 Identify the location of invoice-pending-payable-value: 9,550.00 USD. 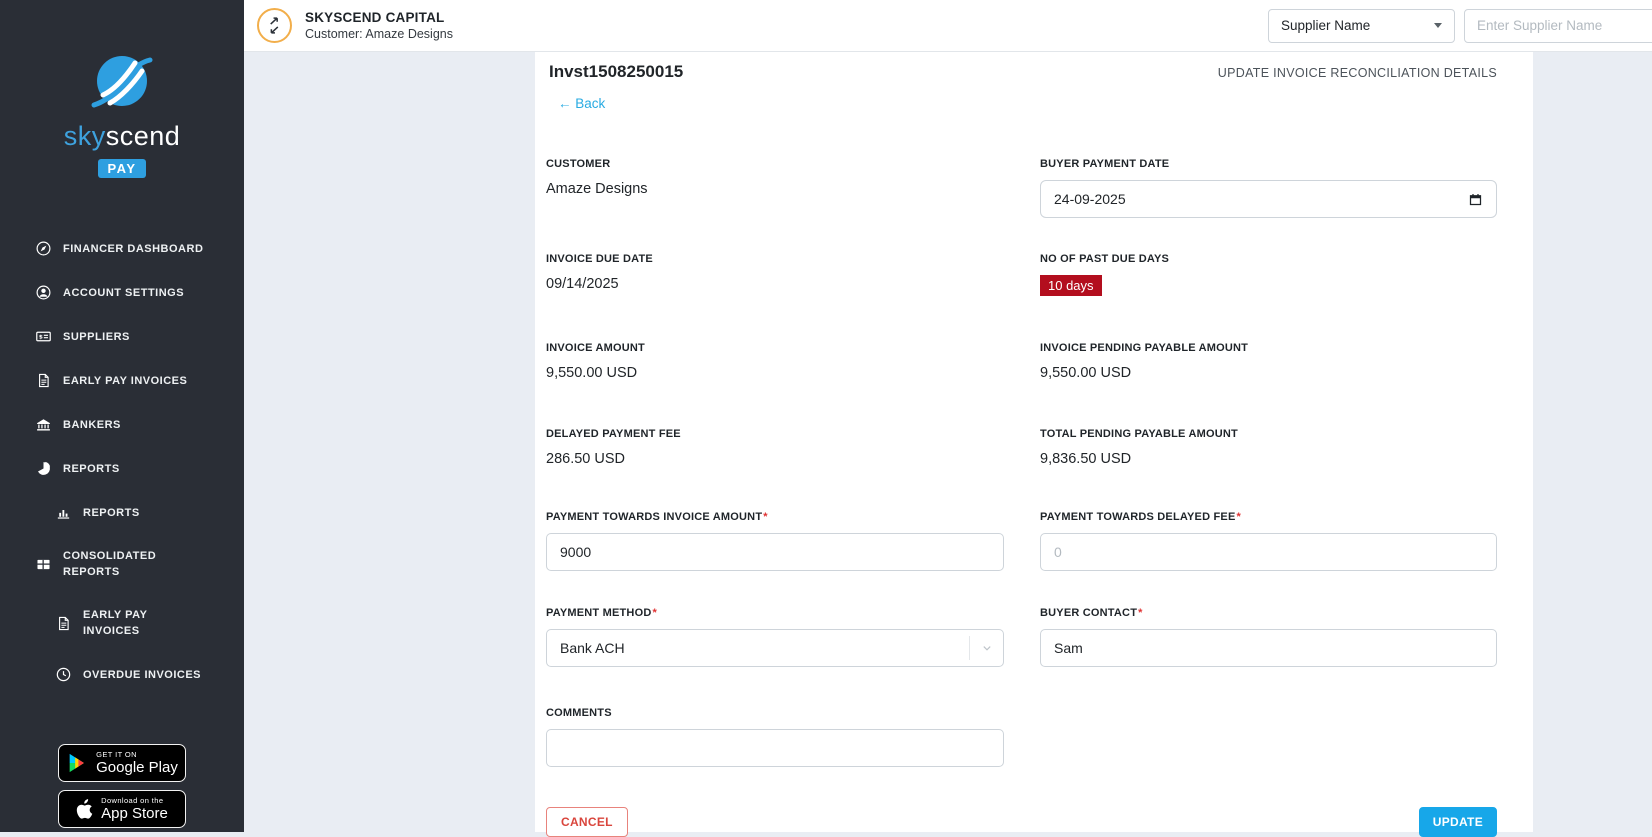
(1086, 373).